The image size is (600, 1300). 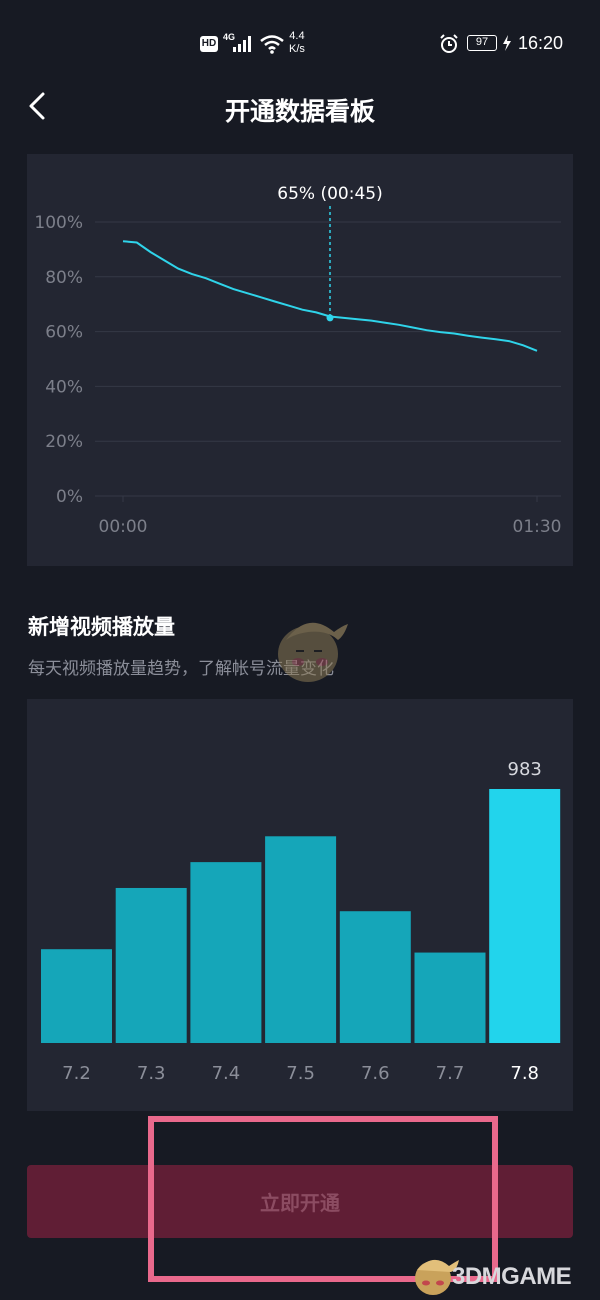 I want to click on bar-category-label: 7.5, so click(x=300, y=1073).